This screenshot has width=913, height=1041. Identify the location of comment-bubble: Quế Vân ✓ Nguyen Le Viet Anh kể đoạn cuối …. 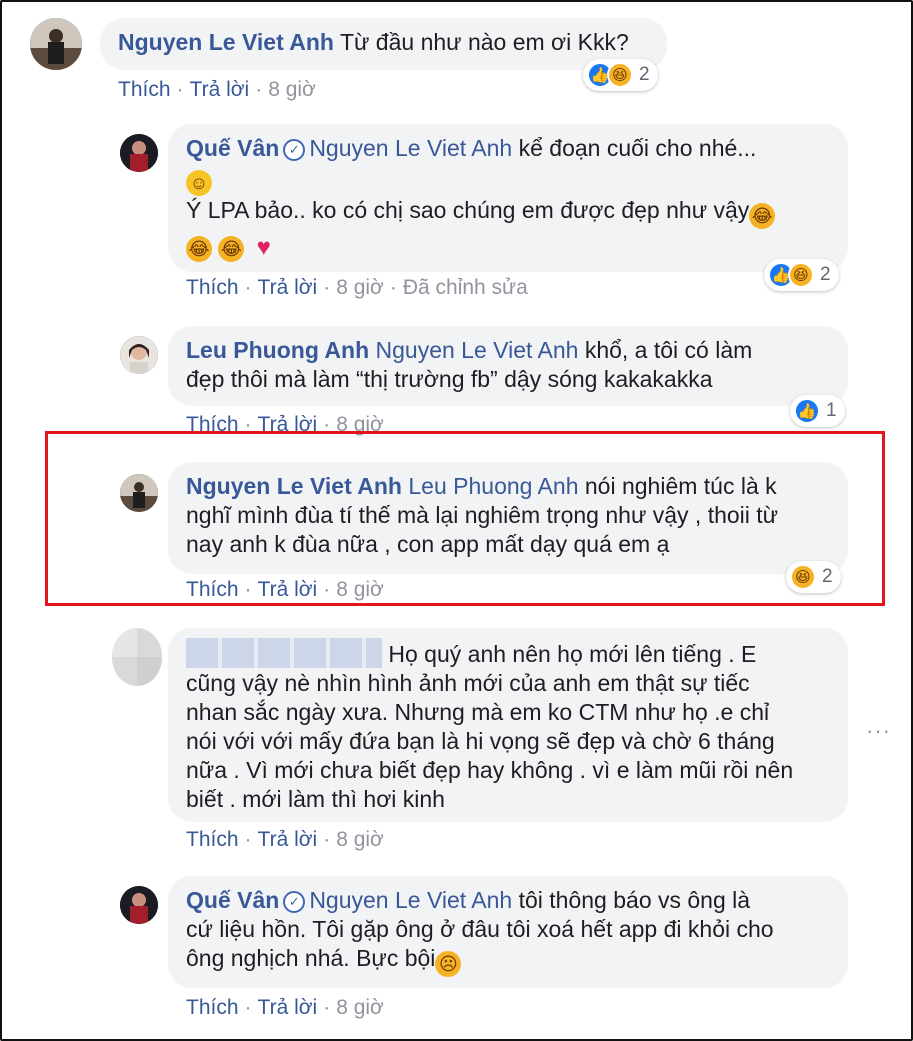
(508, 198).